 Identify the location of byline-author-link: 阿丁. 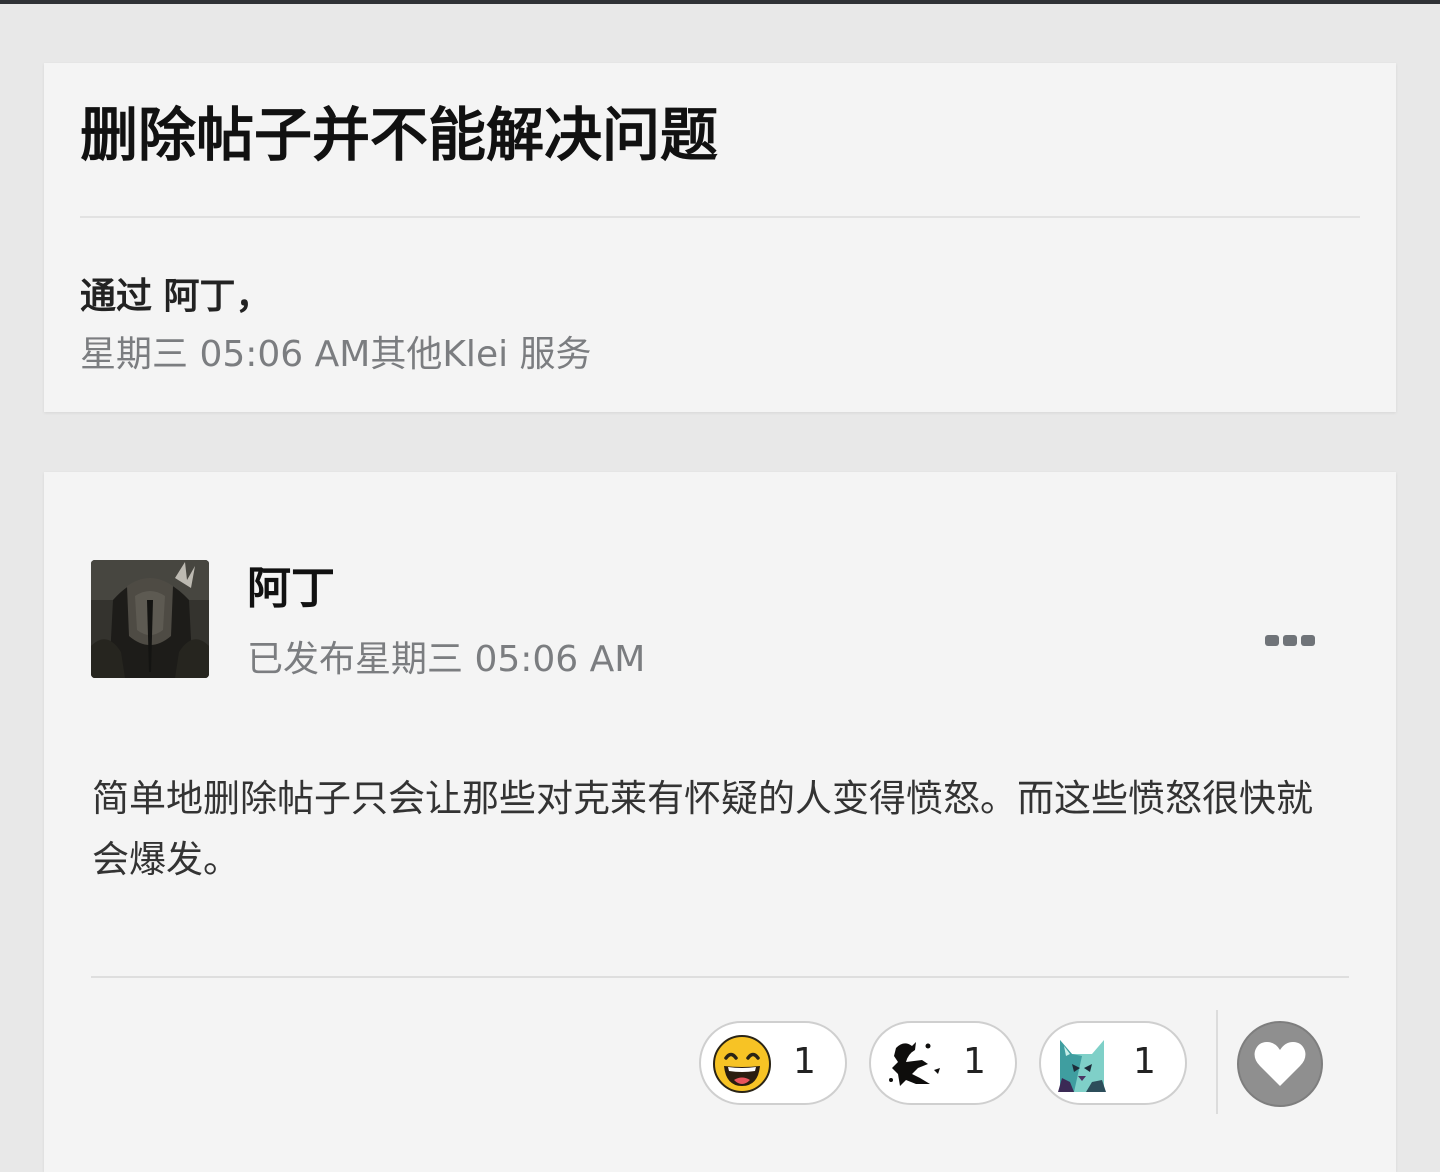
(199, 296).